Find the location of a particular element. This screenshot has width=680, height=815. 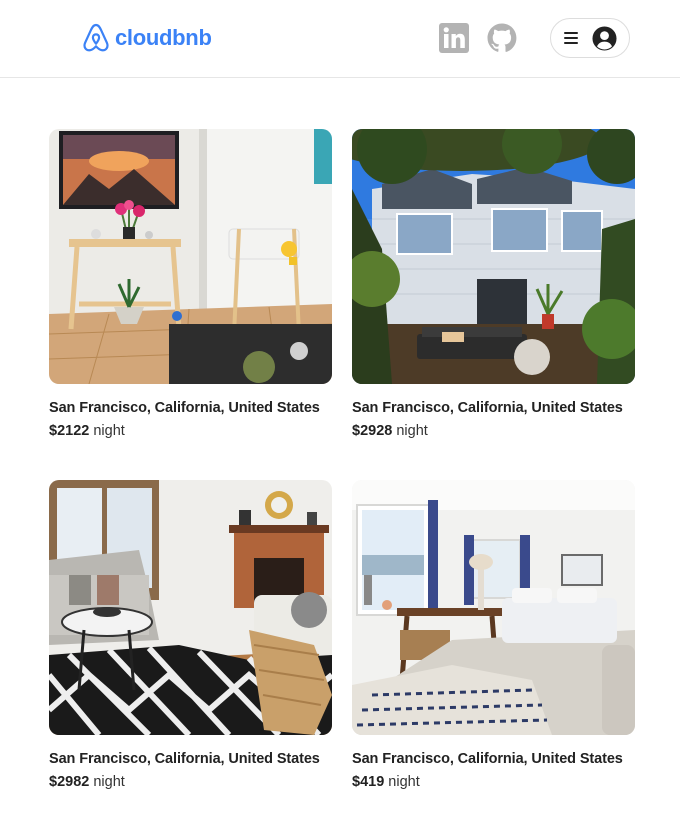

listing-price-row: $2928 night is located at coordinates (493, 431).